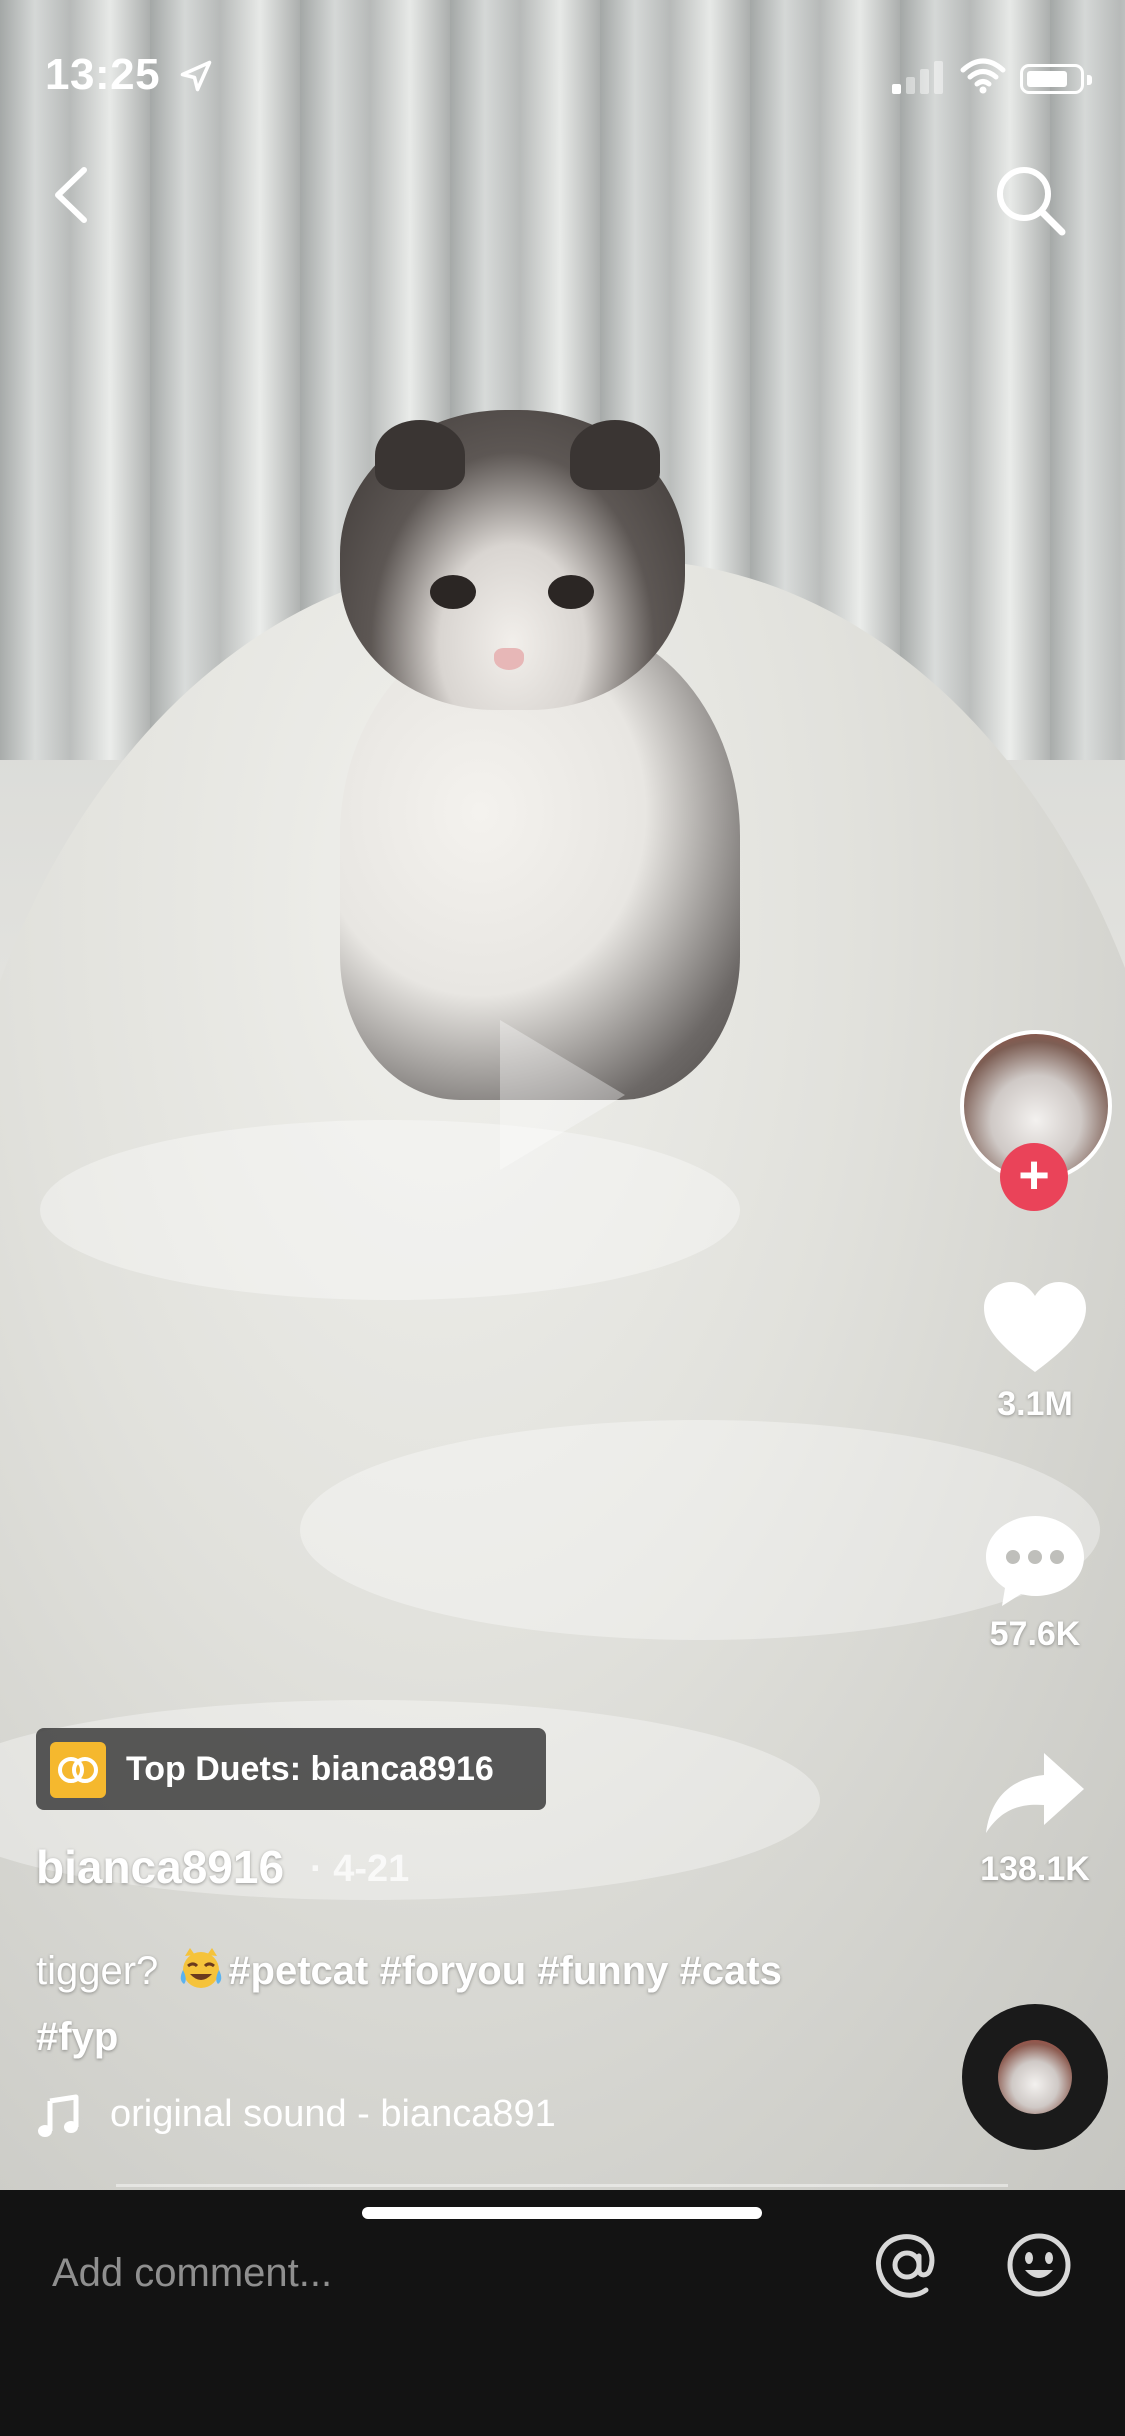 The width and height of the screenshot is (1125, 2436). Describe the element at coordinates (1035, 1793) in the screenshot. I see `share-icon` at that location.